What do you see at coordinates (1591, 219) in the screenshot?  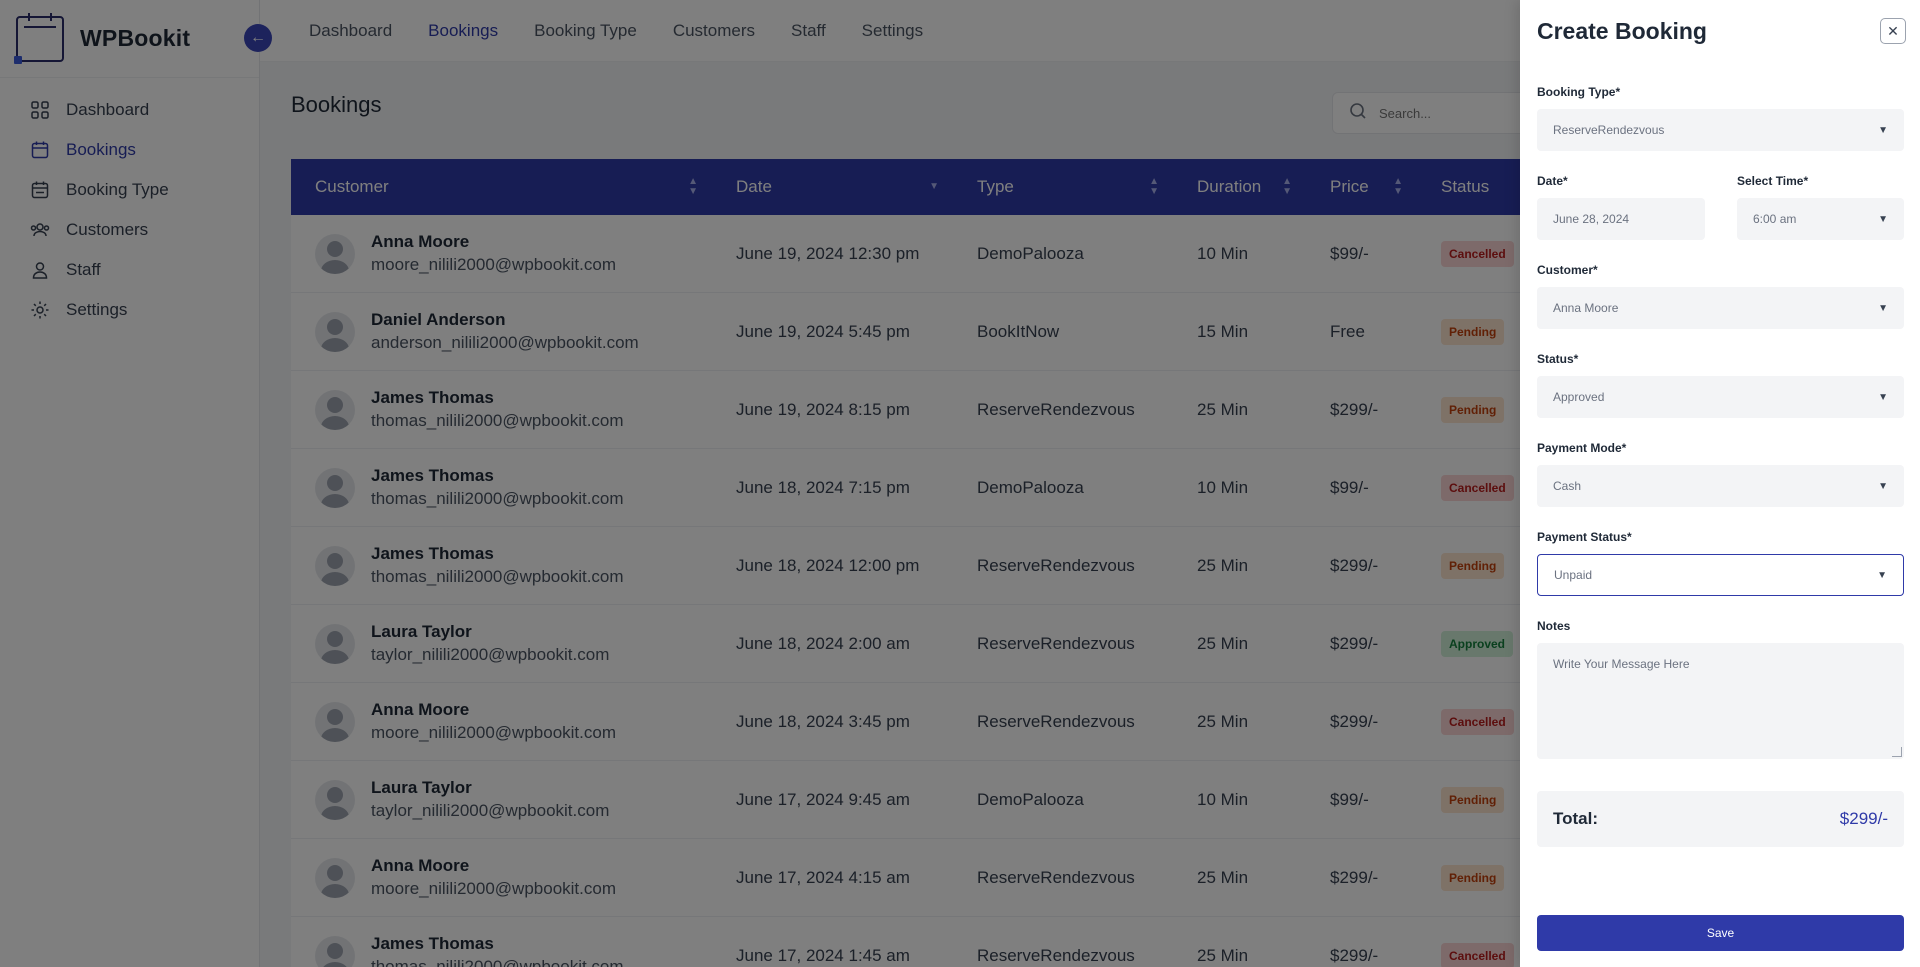 I see `date-value: June 28, 2024` at bounding box center [1591, 219].